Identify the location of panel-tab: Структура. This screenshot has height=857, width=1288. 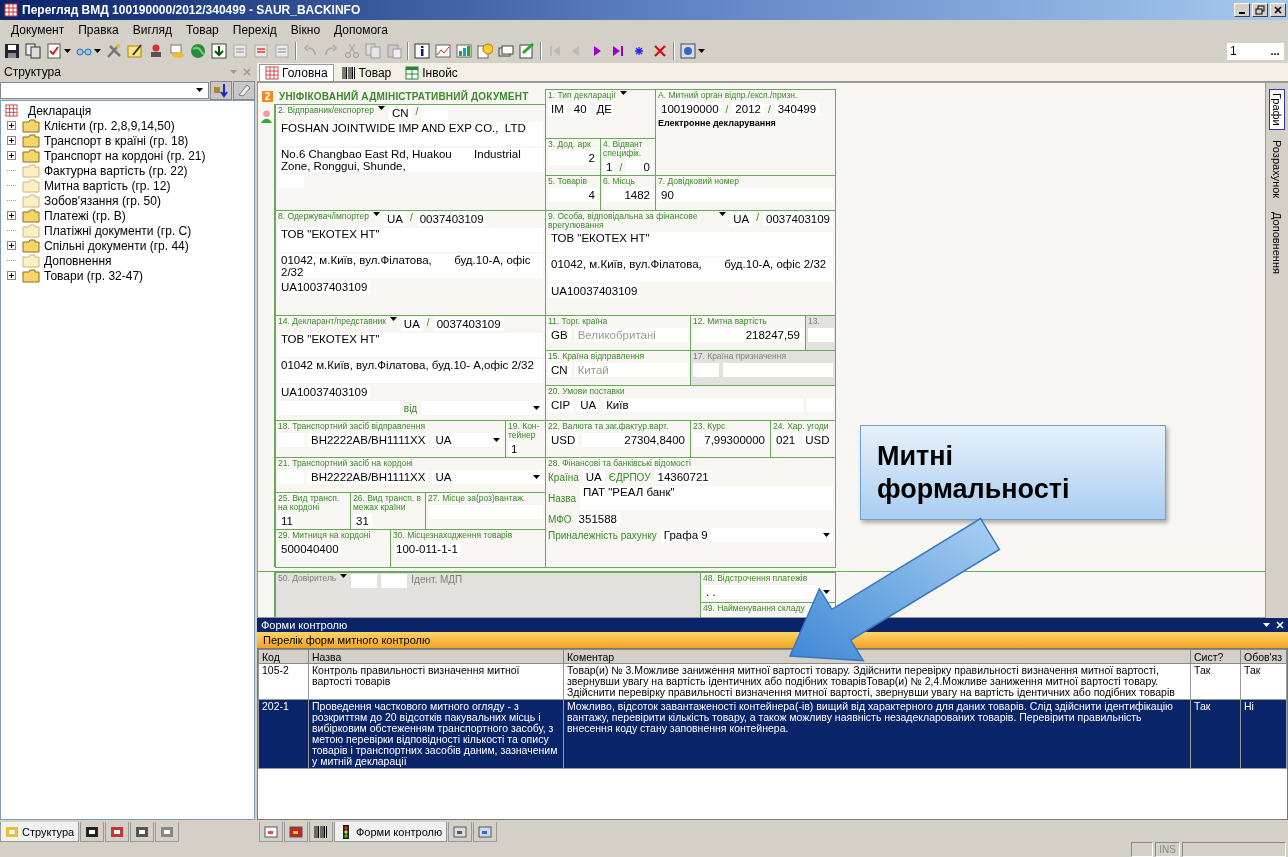
(40, 832).